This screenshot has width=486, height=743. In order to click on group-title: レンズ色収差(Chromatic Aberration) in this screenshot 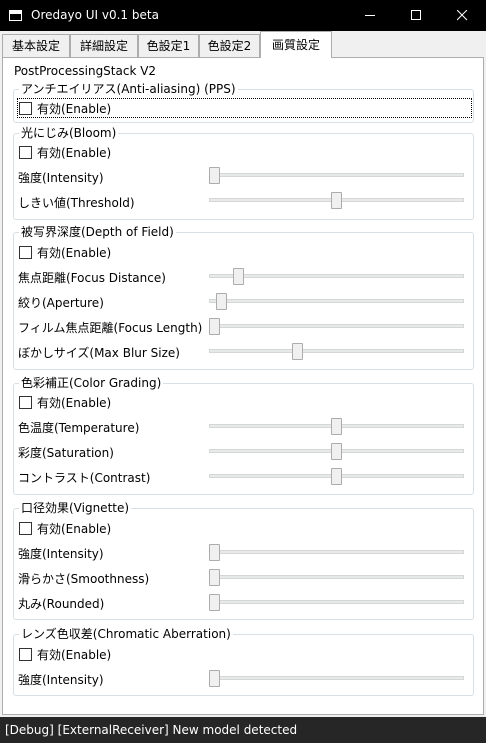, I will do `click(126, 634)`.